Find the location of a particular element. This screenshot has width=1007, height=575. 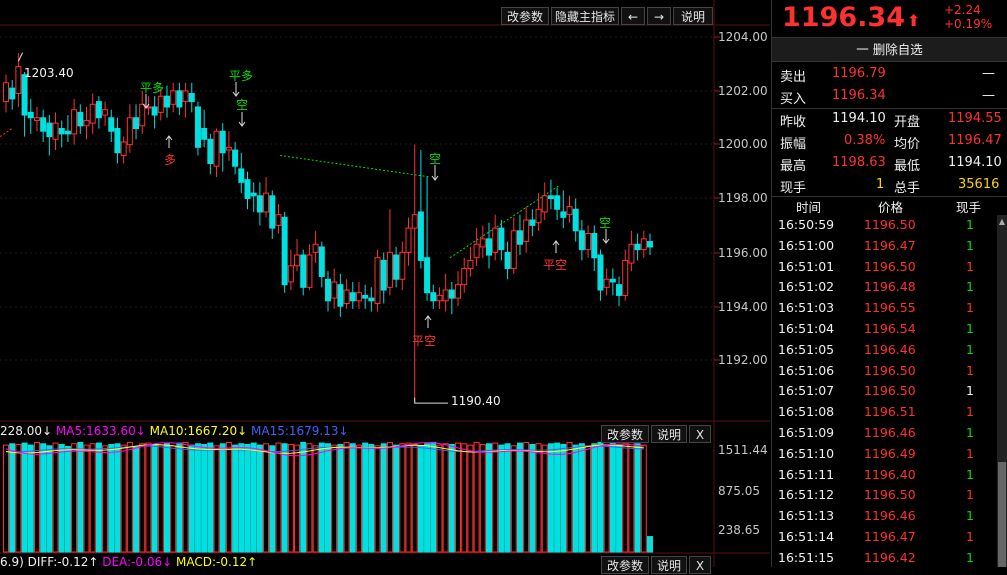

volume-close-button: X is located at coordinates (700, 434).